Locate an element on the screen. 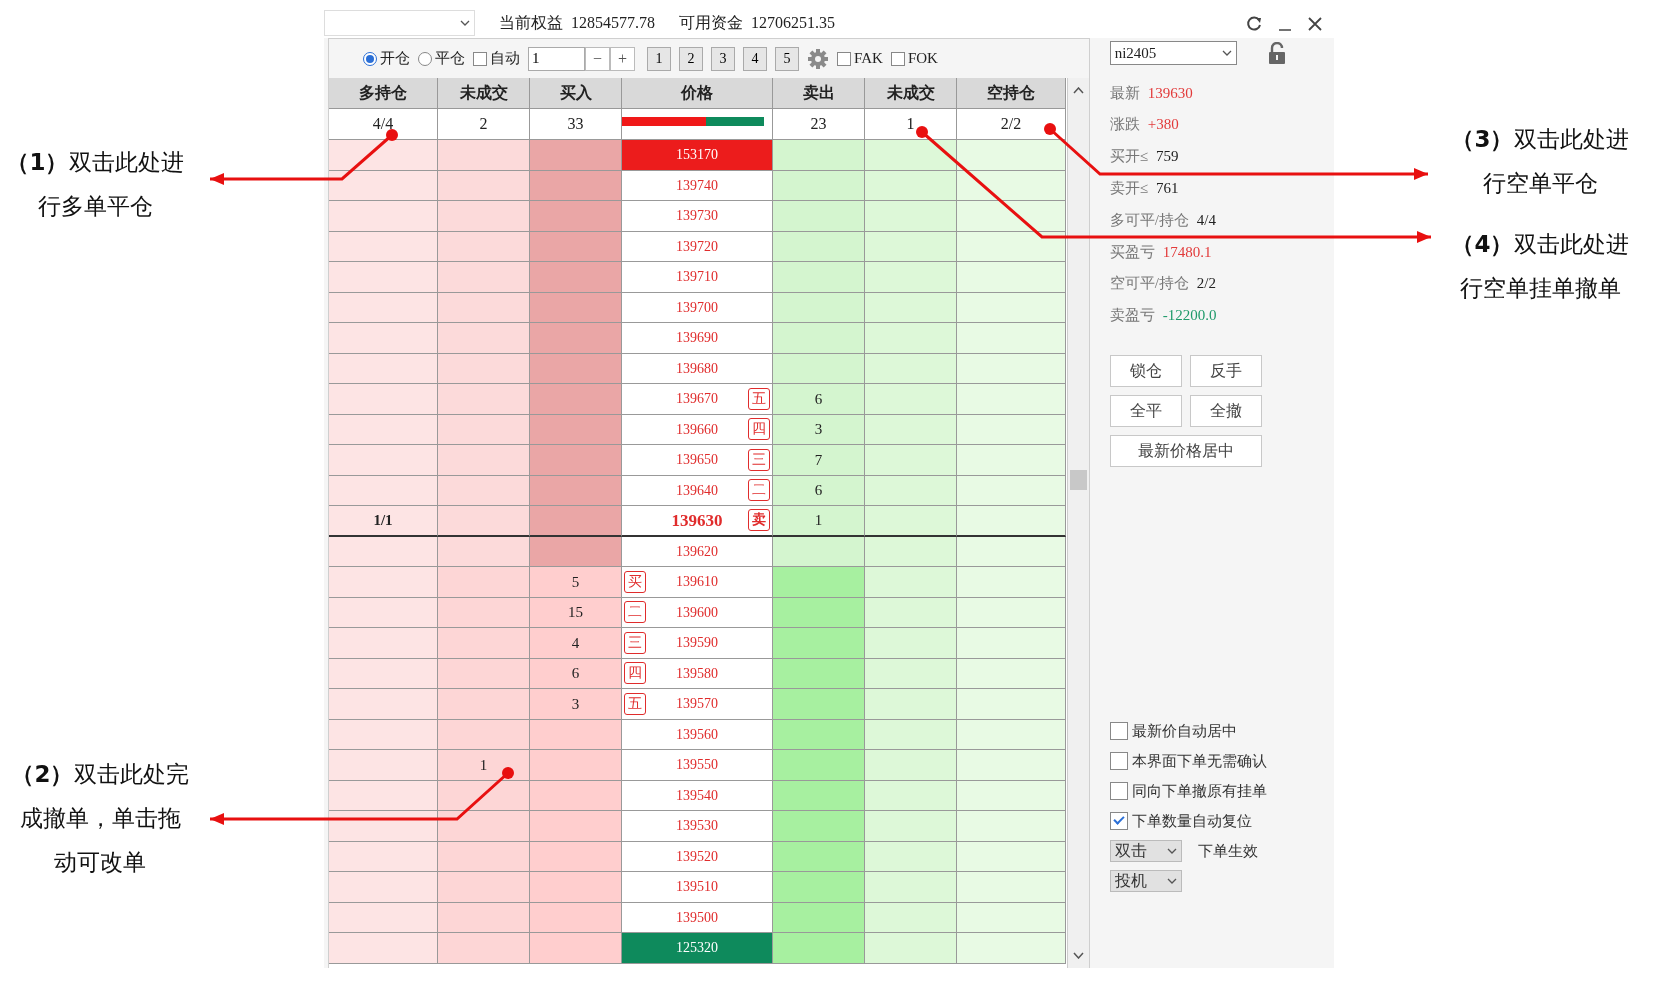  price-label: 139740 is located at coordinates (697, 185).